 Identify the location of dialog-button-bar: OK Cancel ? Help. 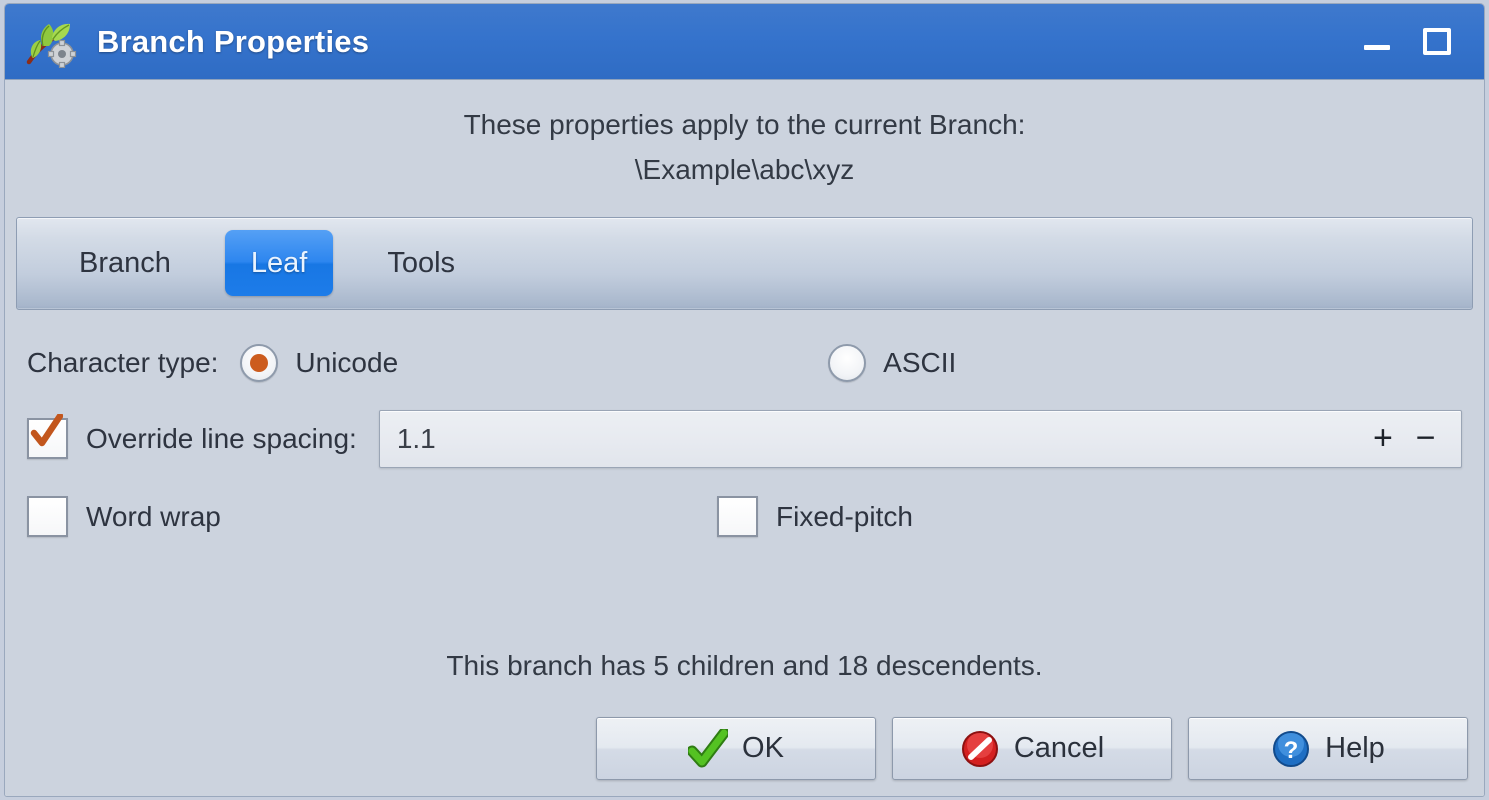
(1032, 748).